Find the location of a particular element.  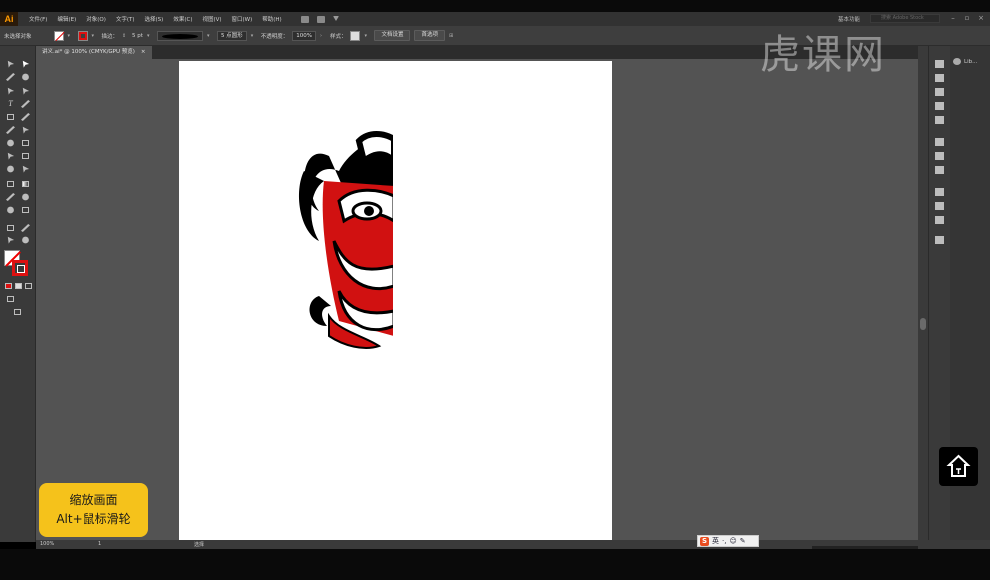

stepper-icon: ⇕ is located at coordinates (125, 36).